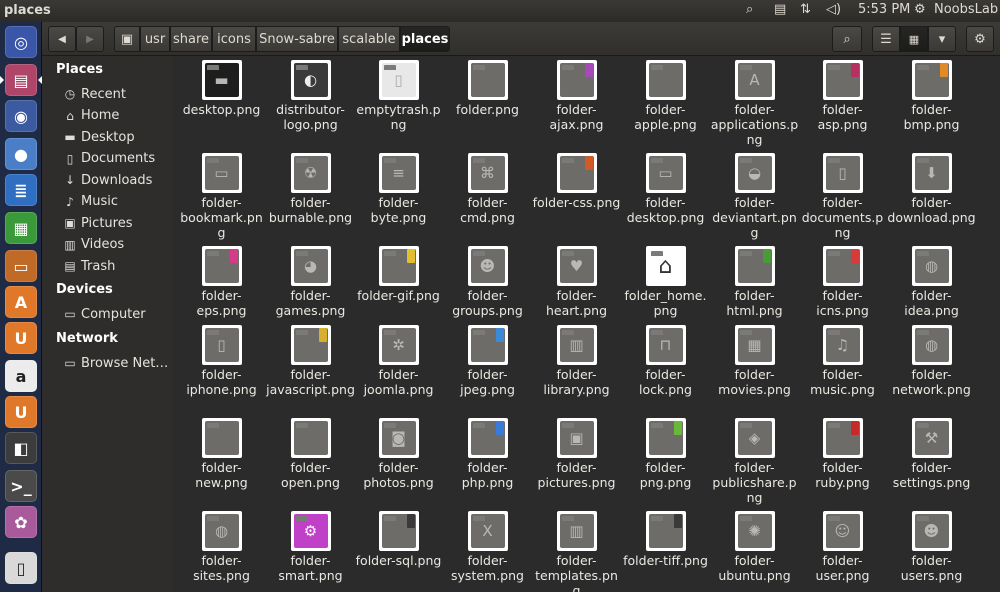 This screenshot has height=592, width=1000. I want to click on file-item: Xfolder-system.png, so click(487, 549).